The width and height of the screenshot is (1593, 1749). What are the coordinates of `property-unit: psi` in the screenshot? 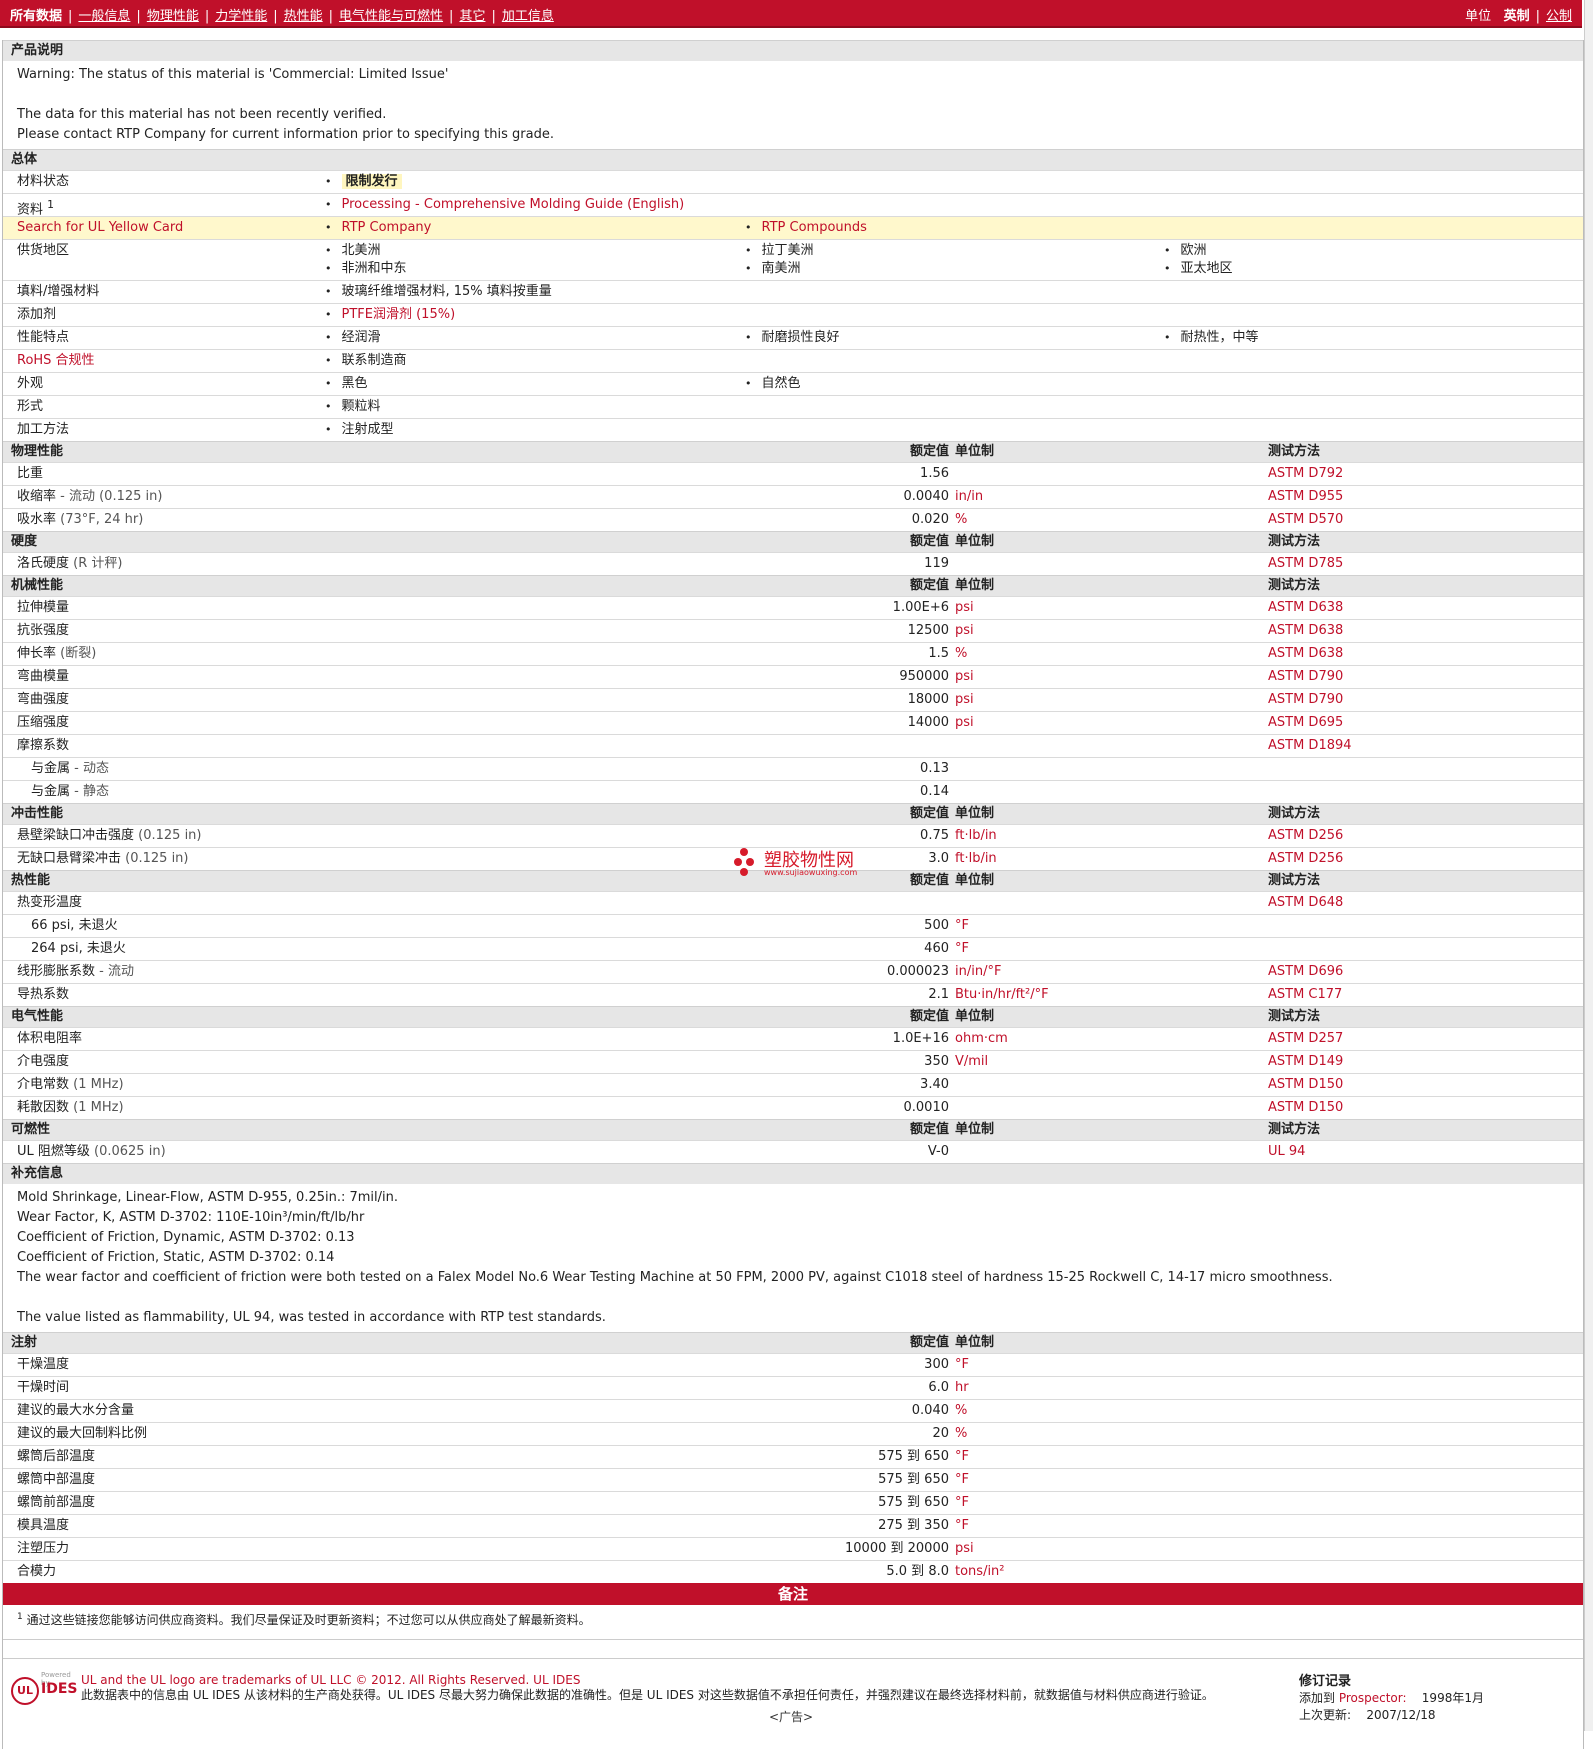 It's located at (964, 607).